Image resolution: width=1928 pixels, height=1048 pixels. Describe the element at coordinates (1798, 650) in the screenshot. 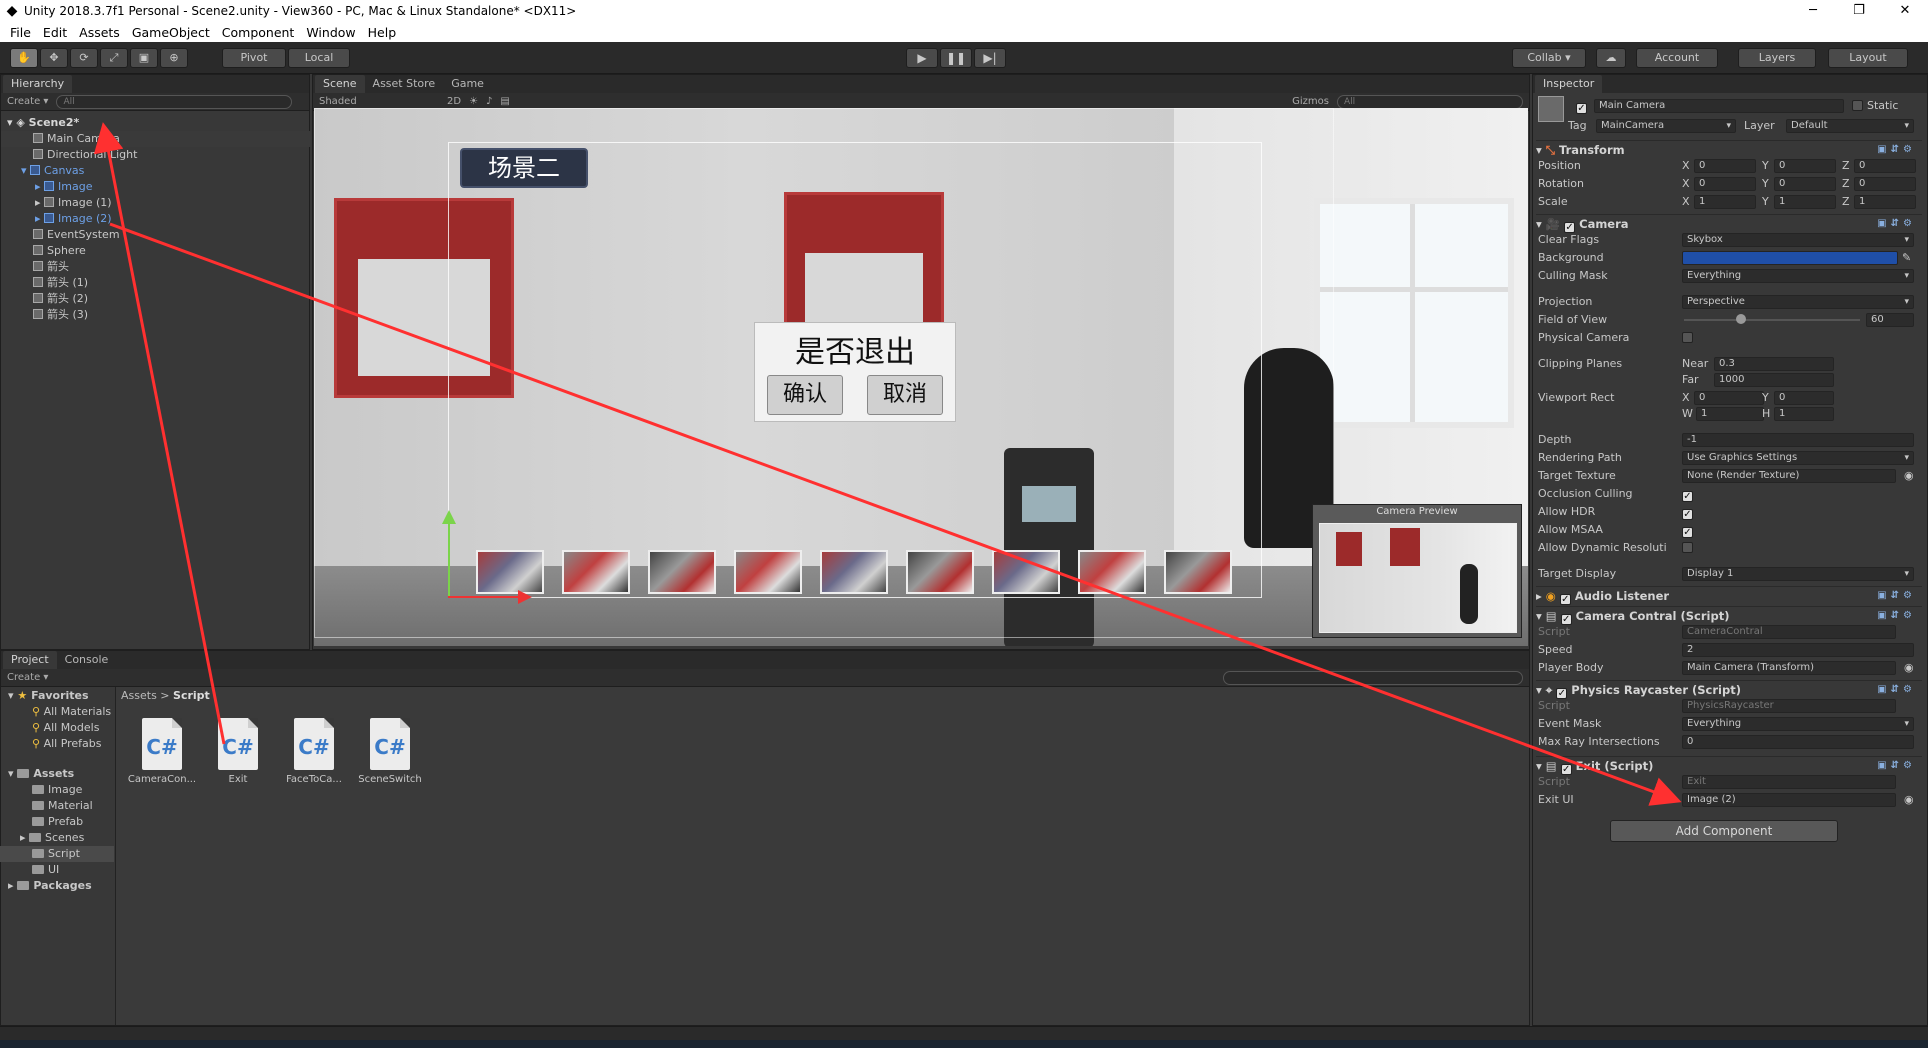

I see `speed-field: 2` at that location.